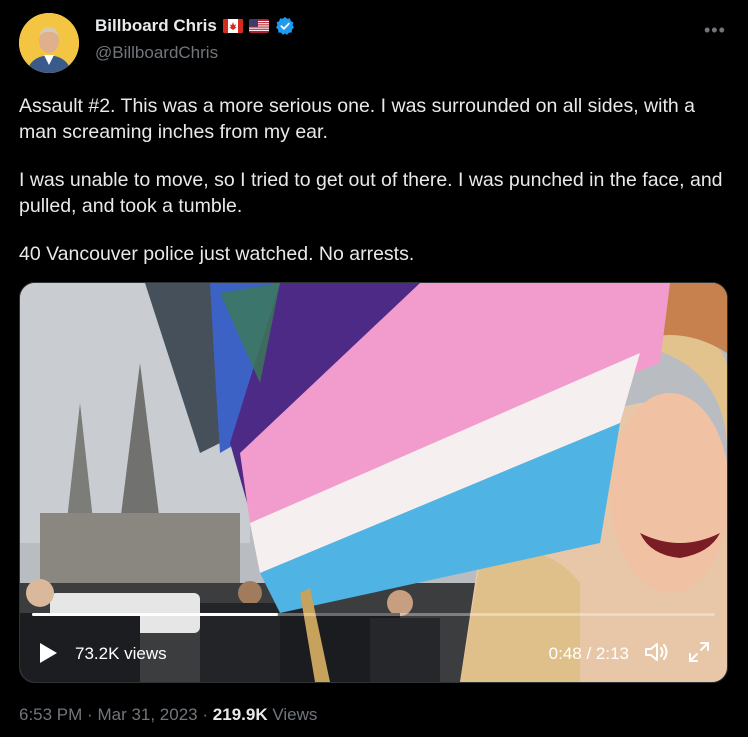 This screenshot has height=737, width=748. What do you see at coordinates (121, 653) in the screenshot?
I see `video-view-count: 73.2K views` at bounding box center [121, 653].